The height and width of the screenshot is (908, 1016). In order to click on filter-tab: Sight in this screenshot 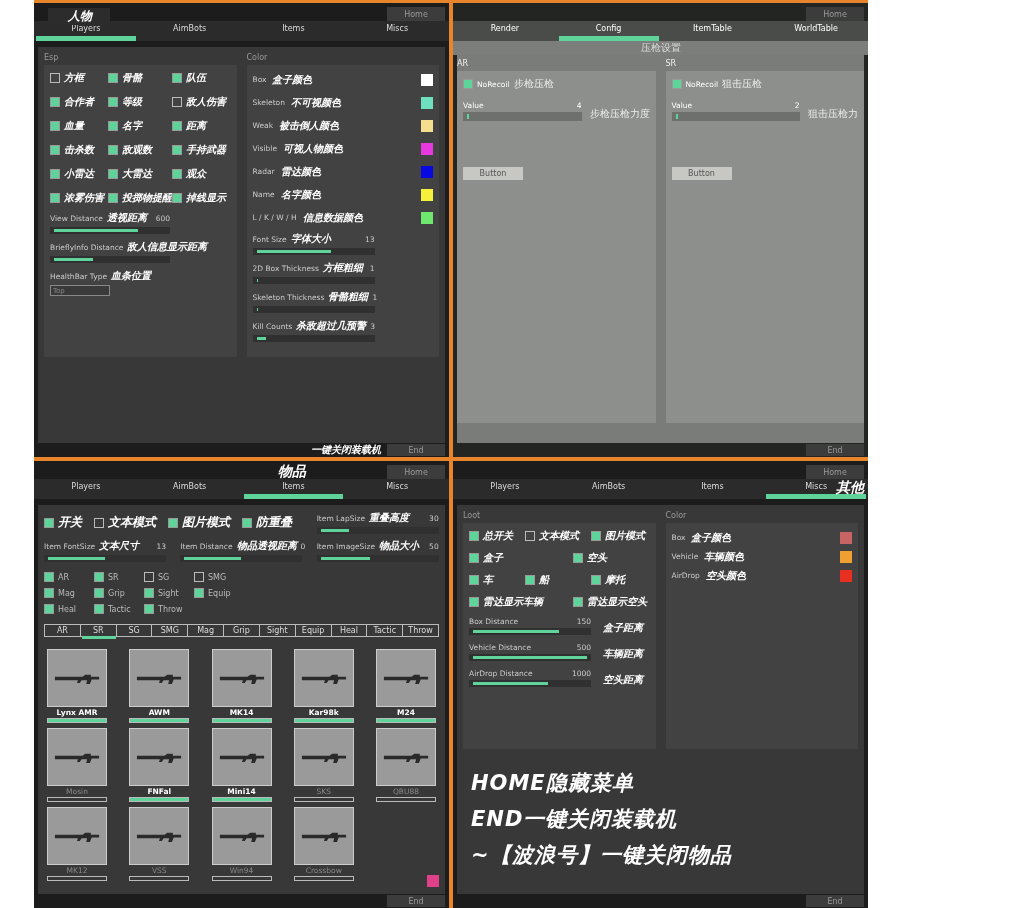, I will do `click(277, 630)`.